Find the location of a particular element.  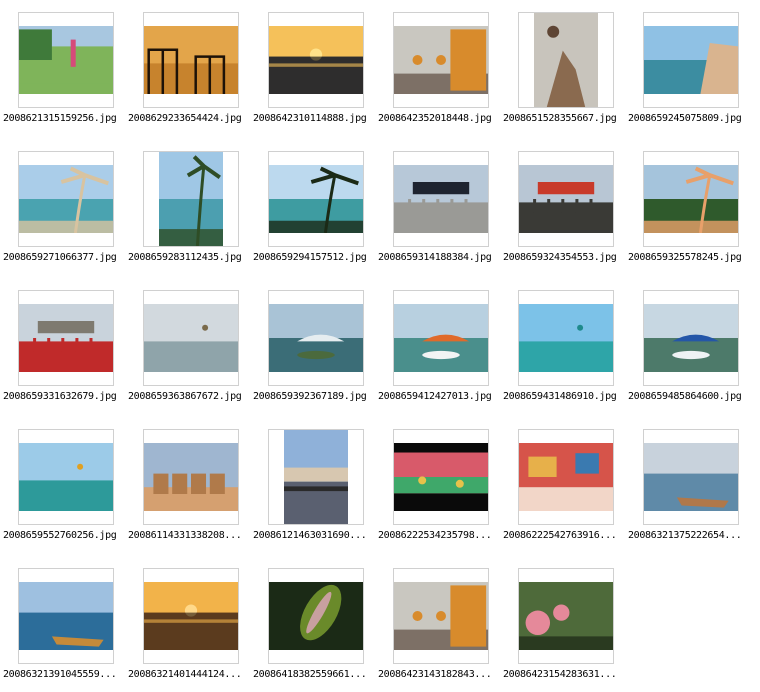

file-item: 2008651528355667.jpg is located at coordinates (568, 64).